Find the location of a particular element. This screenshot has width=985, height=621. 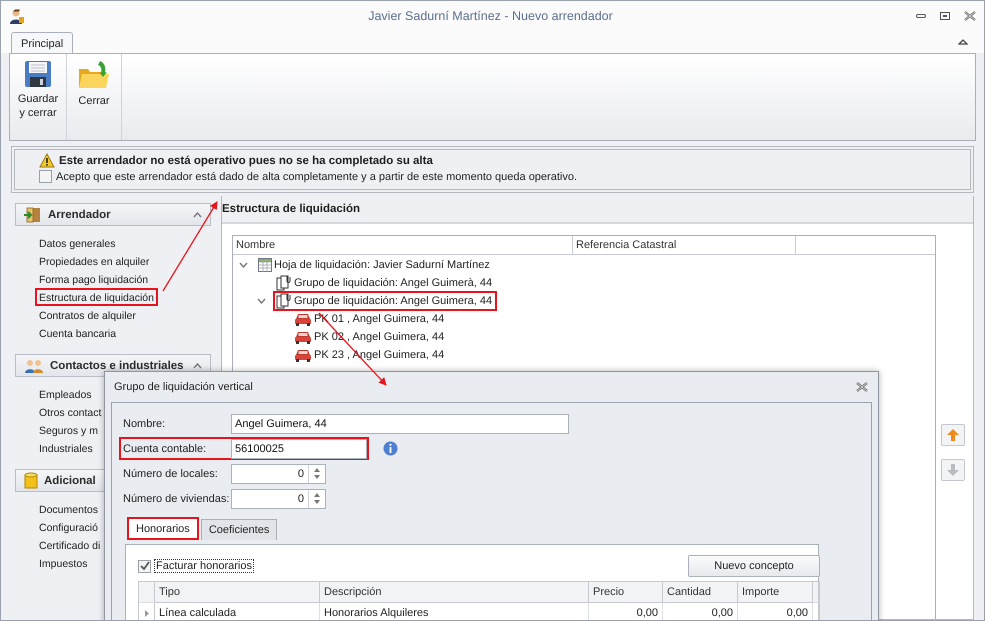

field-label: Número de locales: is located at coordinates (171, 474).